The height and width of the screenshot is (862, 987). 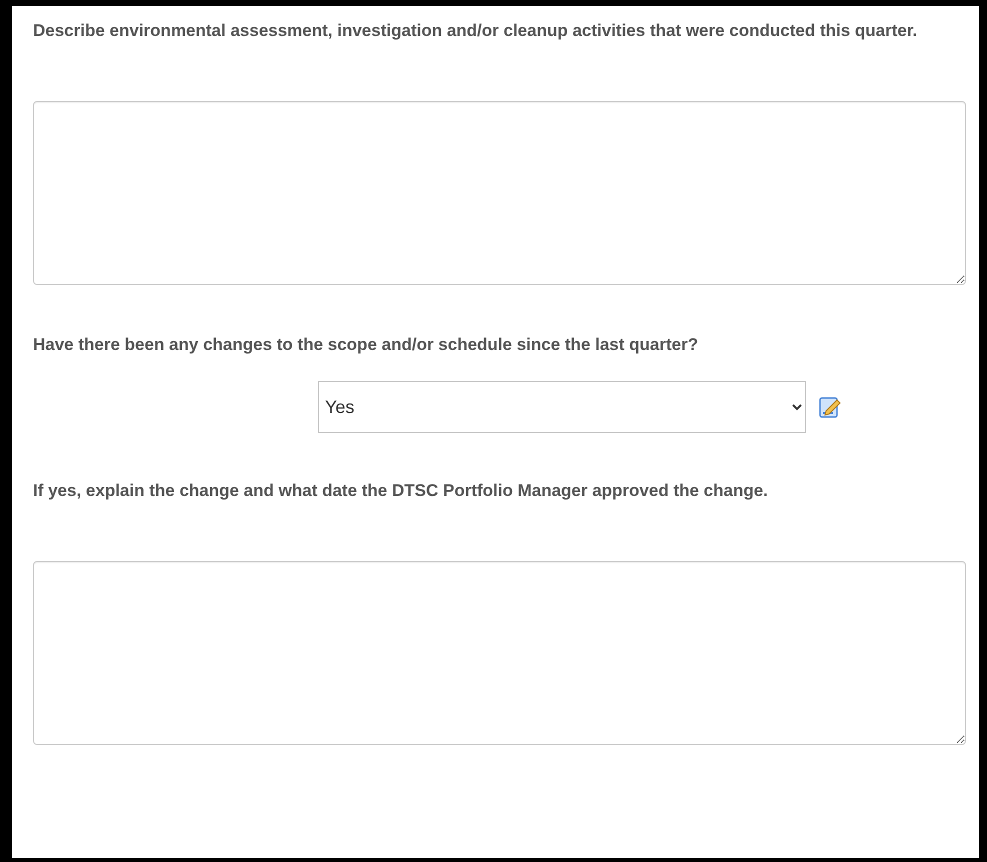 I want to click on dropdown: Yes, so click(x=562, y=407).